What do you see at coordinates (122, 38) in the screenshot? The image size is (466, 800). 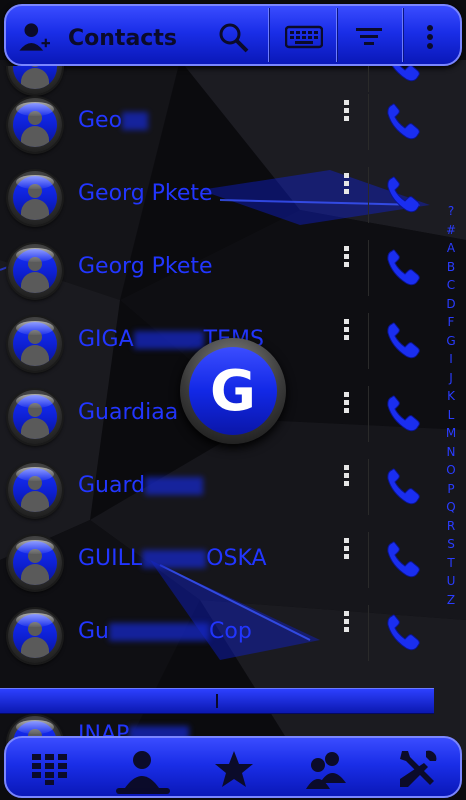 I see `page-title: Contacts` at bounding box center [122, 38].